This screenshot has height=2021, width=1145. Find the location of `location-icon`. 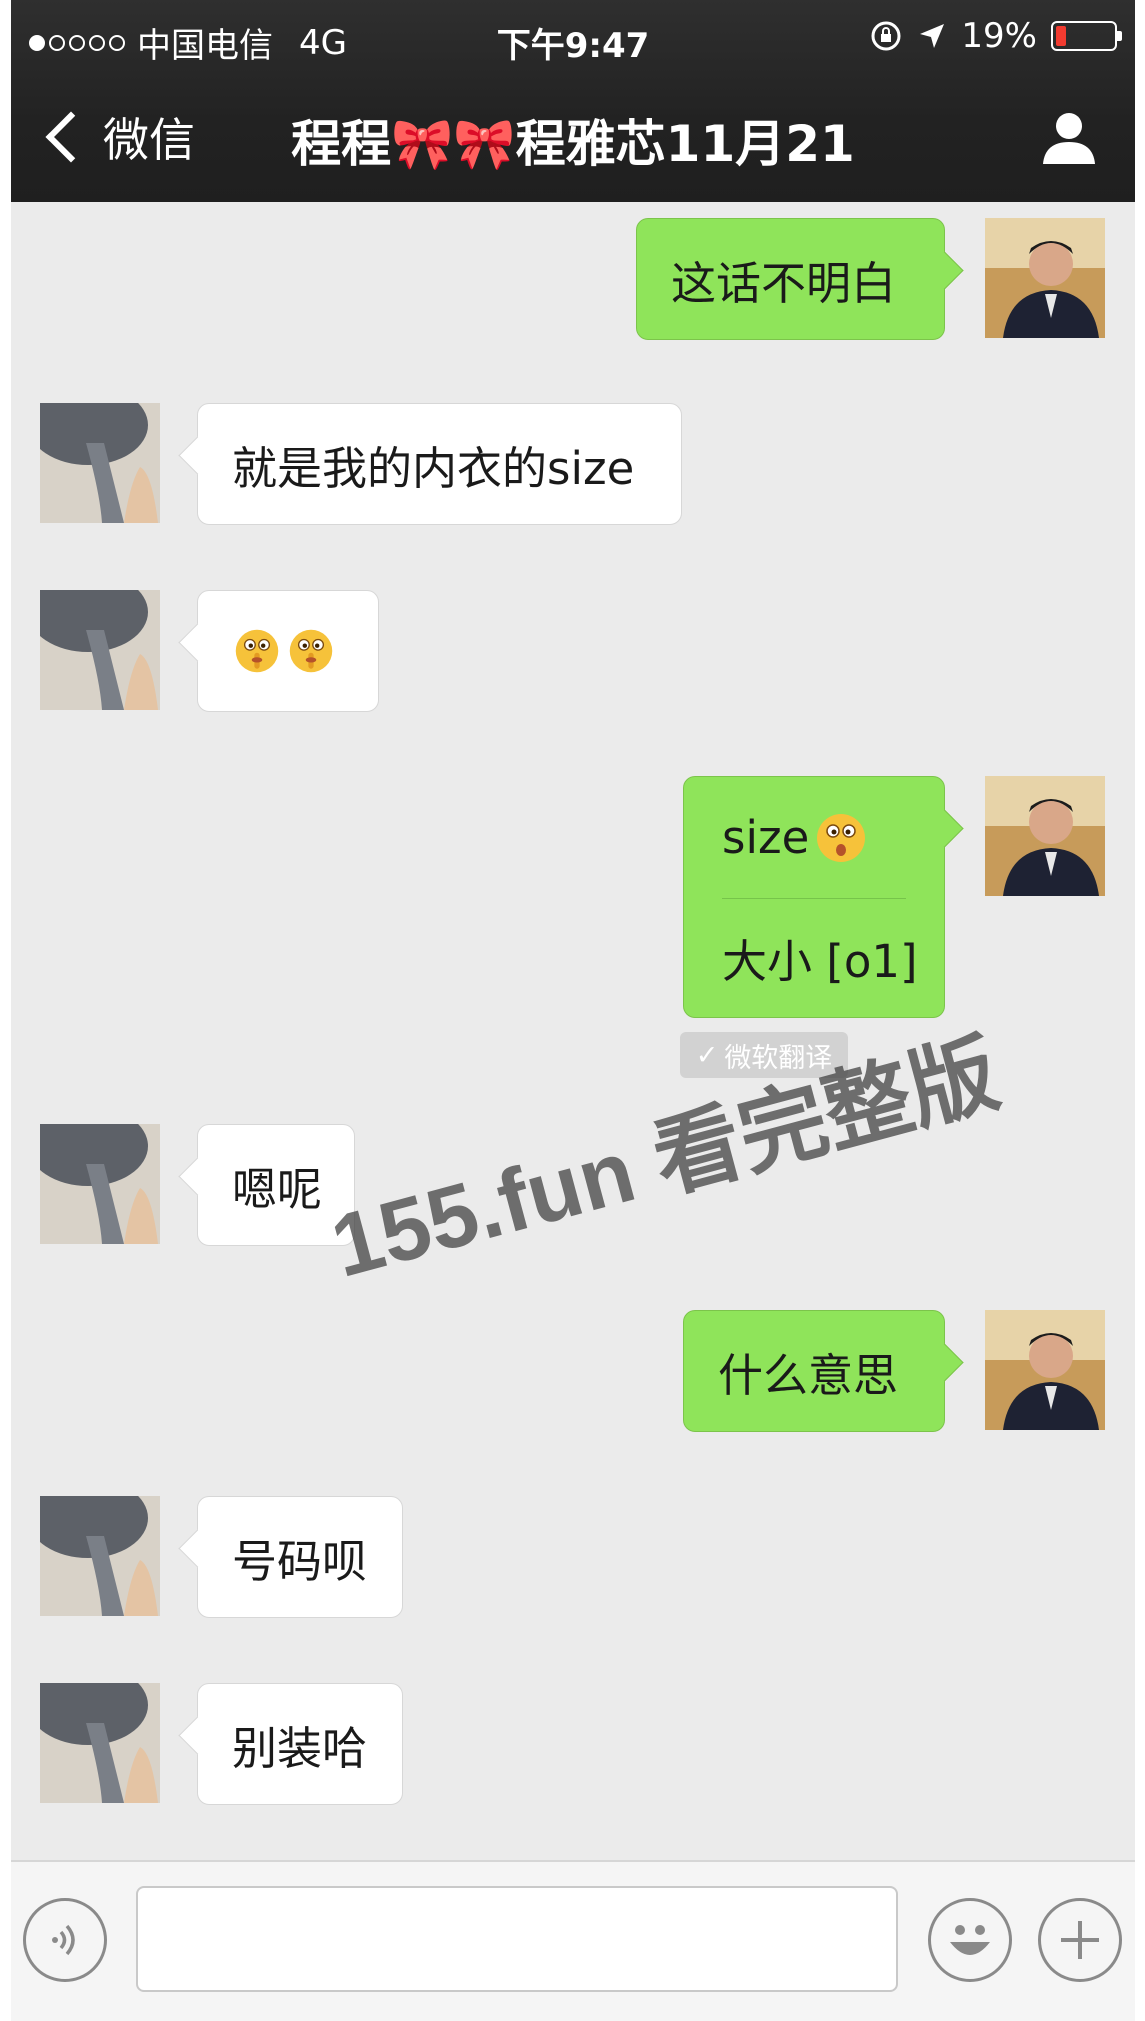

location-icon is located at coordinates (932, 36).